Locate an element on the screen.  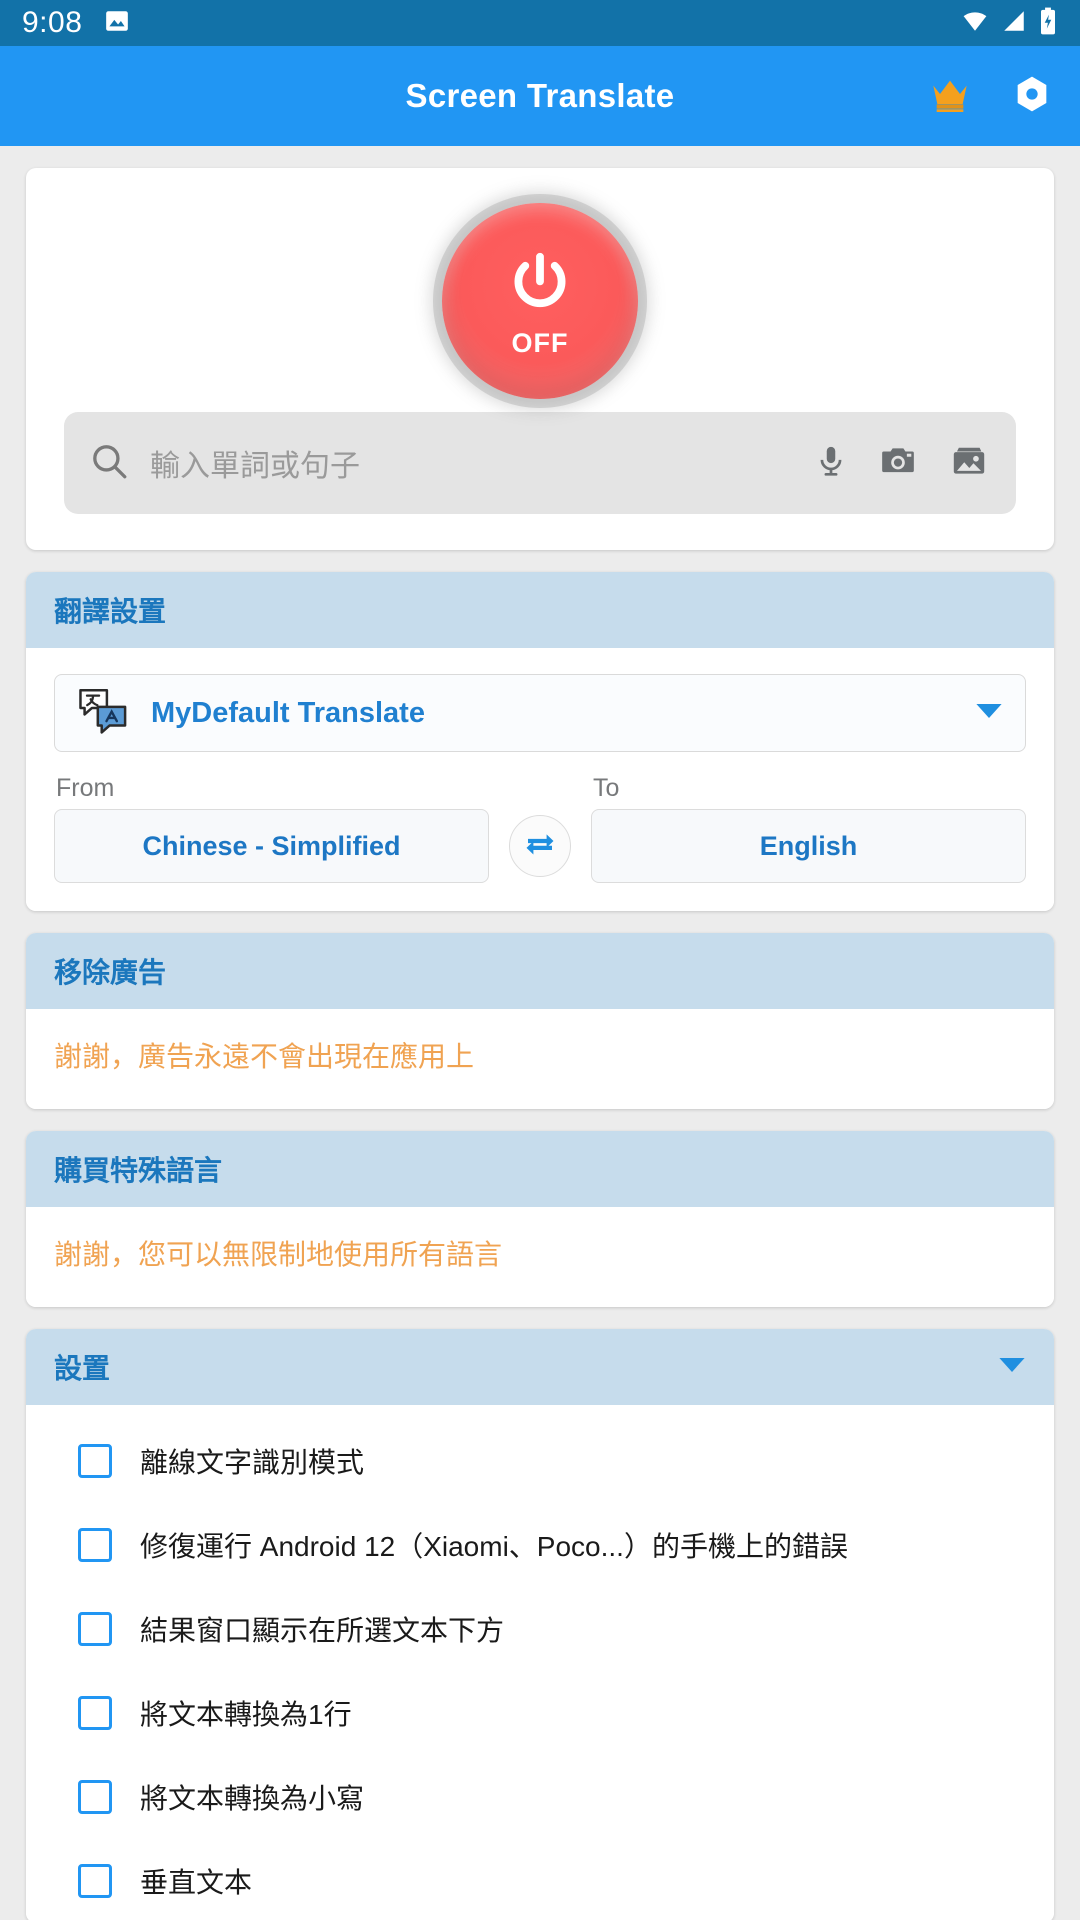
buy-languages-card: 購買特殊語言 謝謝，您可以無限制地使用所有語言 is located at coordinates (540, 1219).